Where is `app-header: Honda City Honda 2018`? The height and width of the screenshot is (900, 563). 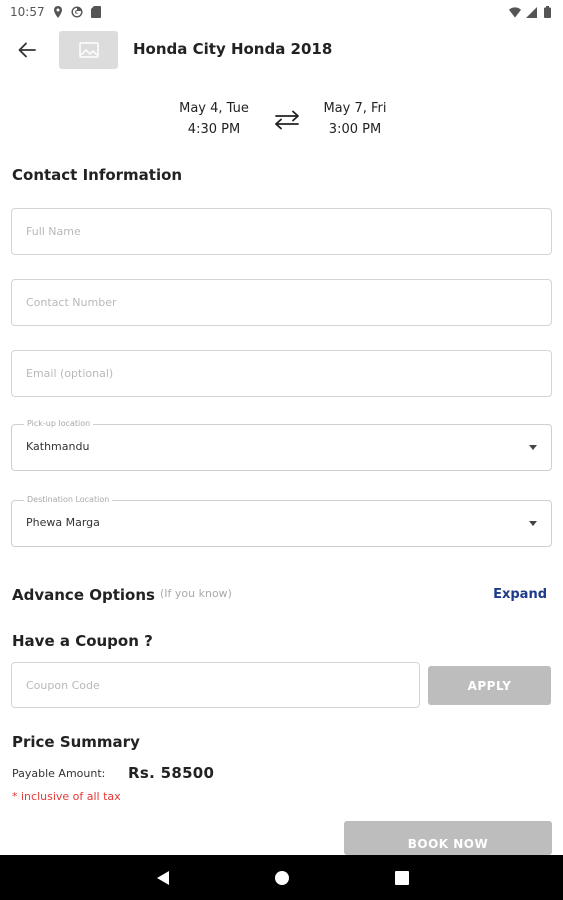 app-header: Honda City Honda 2018 is located at coordinates (281, 50).